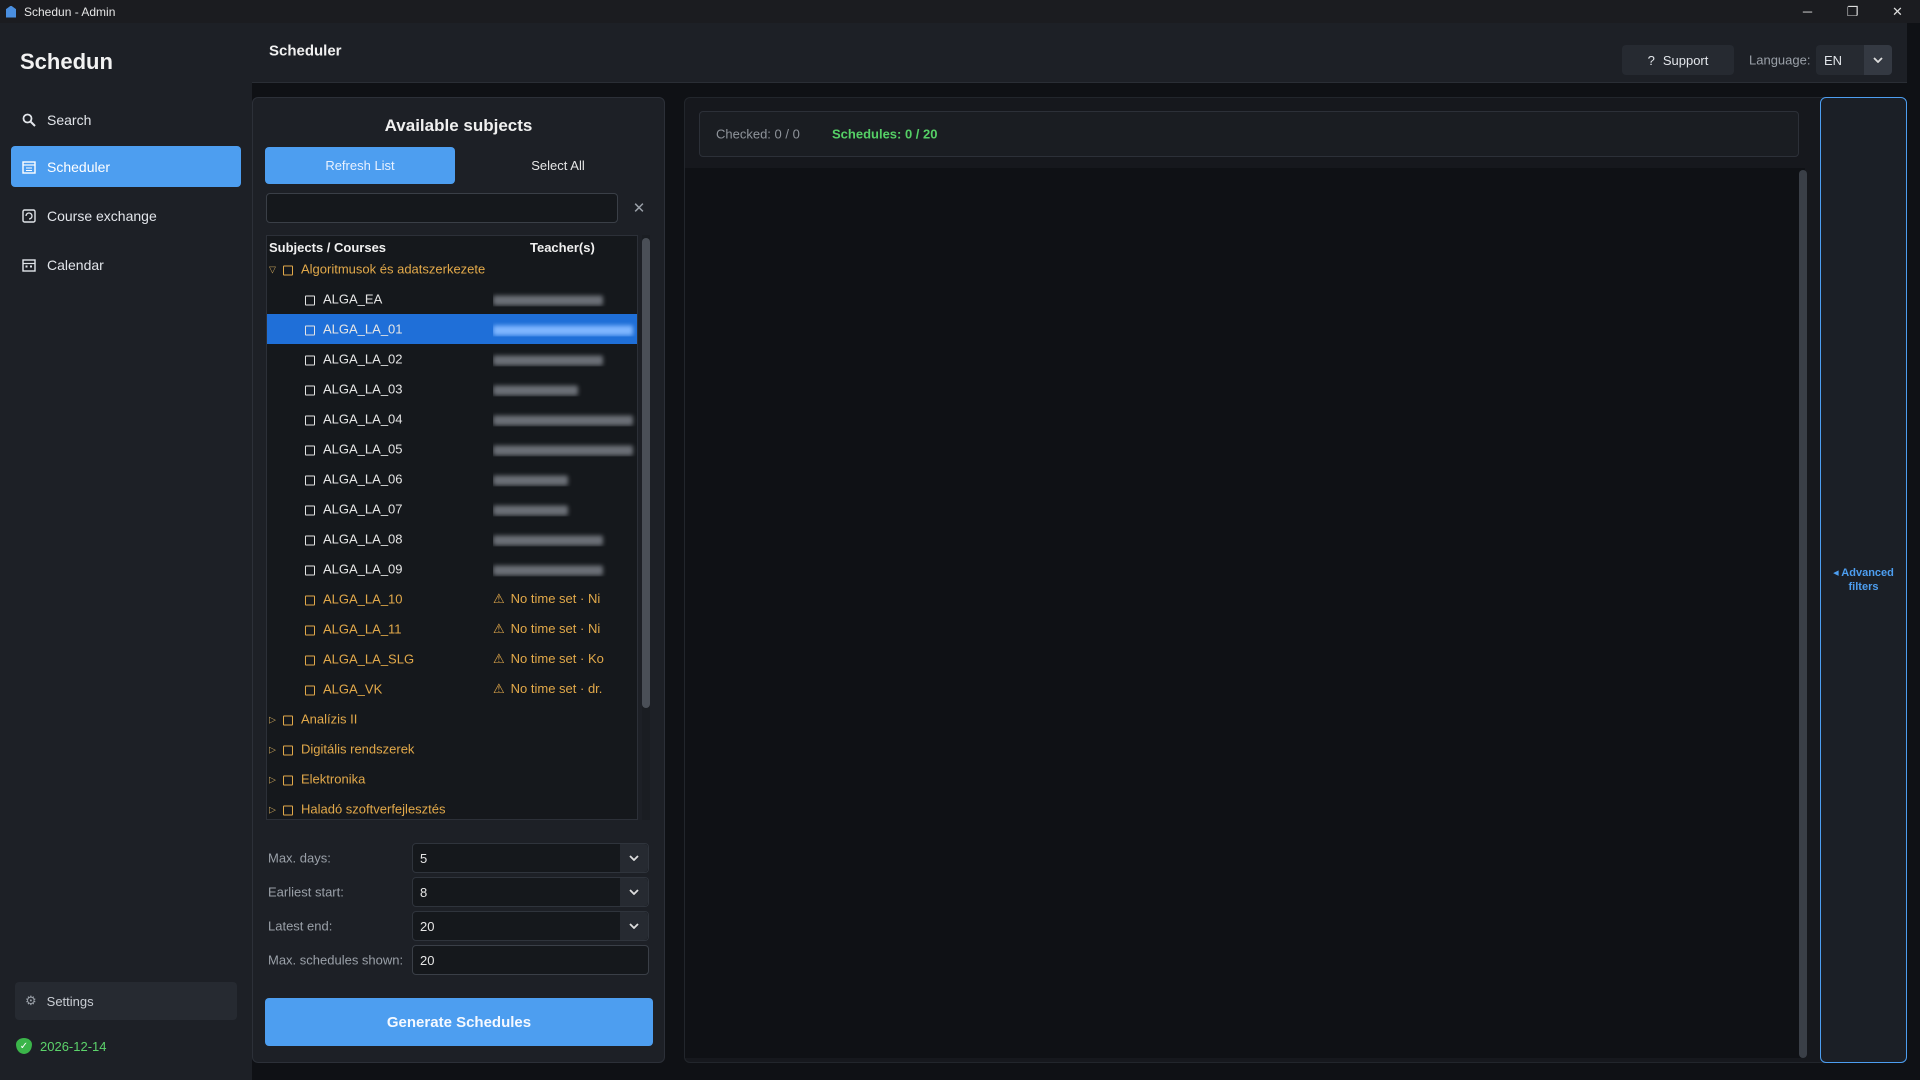  Describe the element at coordinates (1852, 11) in the screenshot. I see `restore-button: ❐` at that location.